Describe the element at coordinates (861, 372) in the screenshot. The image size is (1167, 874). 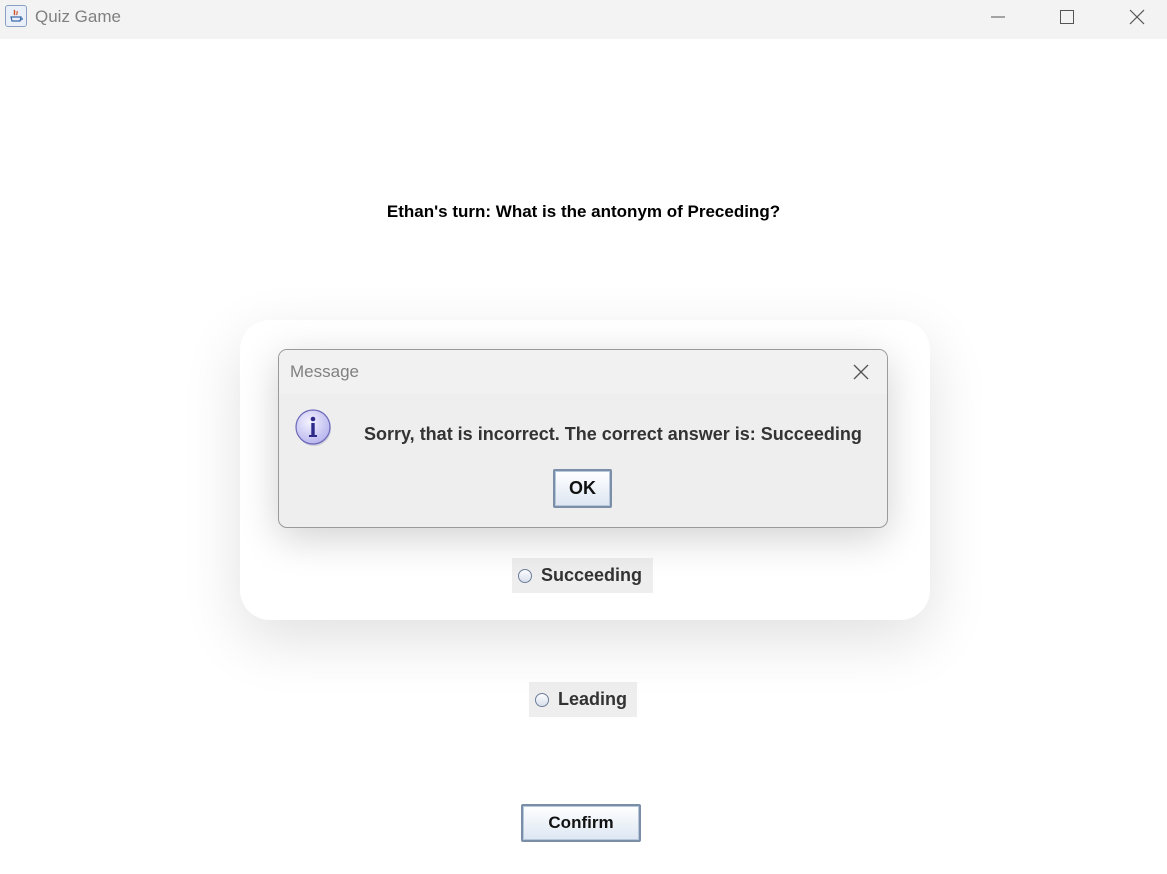
I see `dialog-close-icon` at that location.